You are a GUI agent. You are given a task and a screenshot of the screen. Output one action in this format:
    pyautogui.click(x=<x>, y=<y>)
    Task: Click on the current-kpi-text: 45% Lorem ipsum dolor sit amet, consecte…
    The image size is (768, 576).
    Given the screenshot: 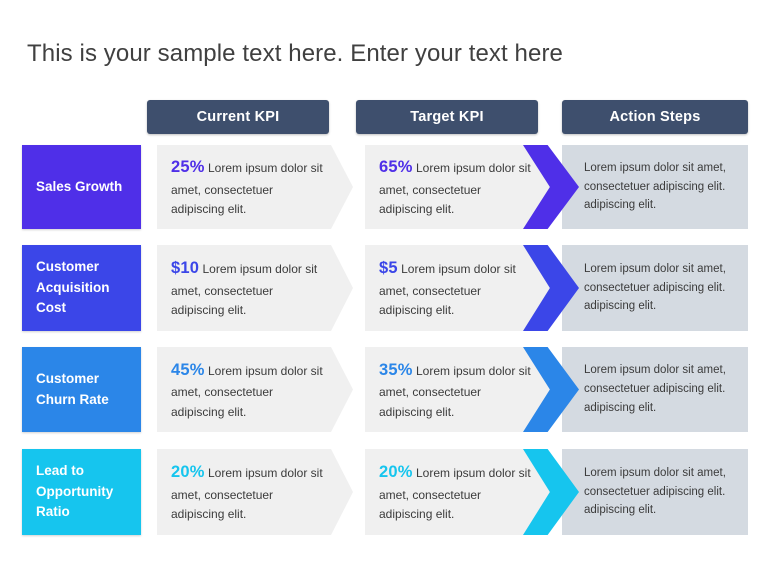 What is the action you would take?
    pyautogui.click(x=247, y=390)
    